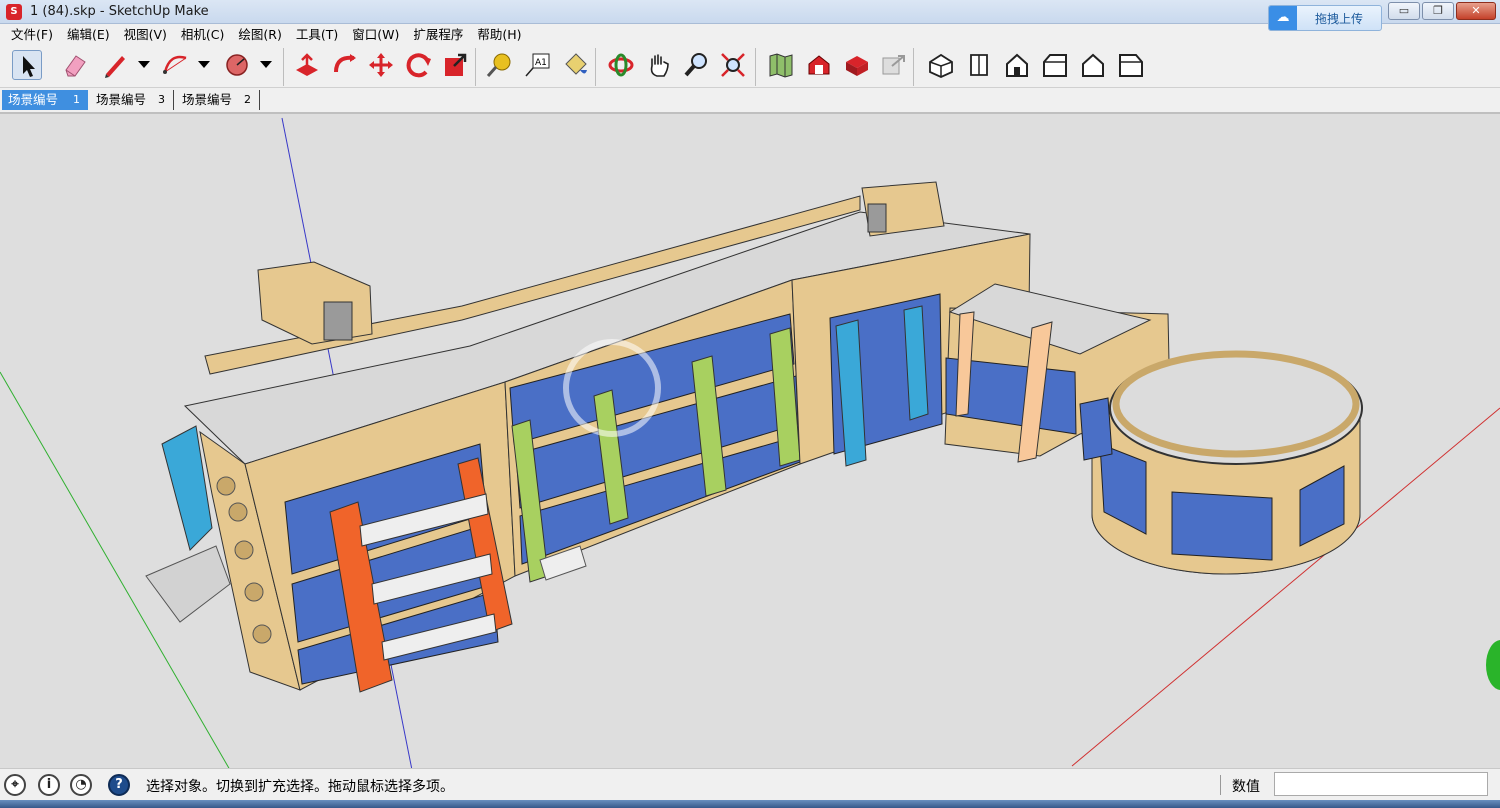  I want to click on scene-tab-1: 场景编号 1, so click(45, 100).